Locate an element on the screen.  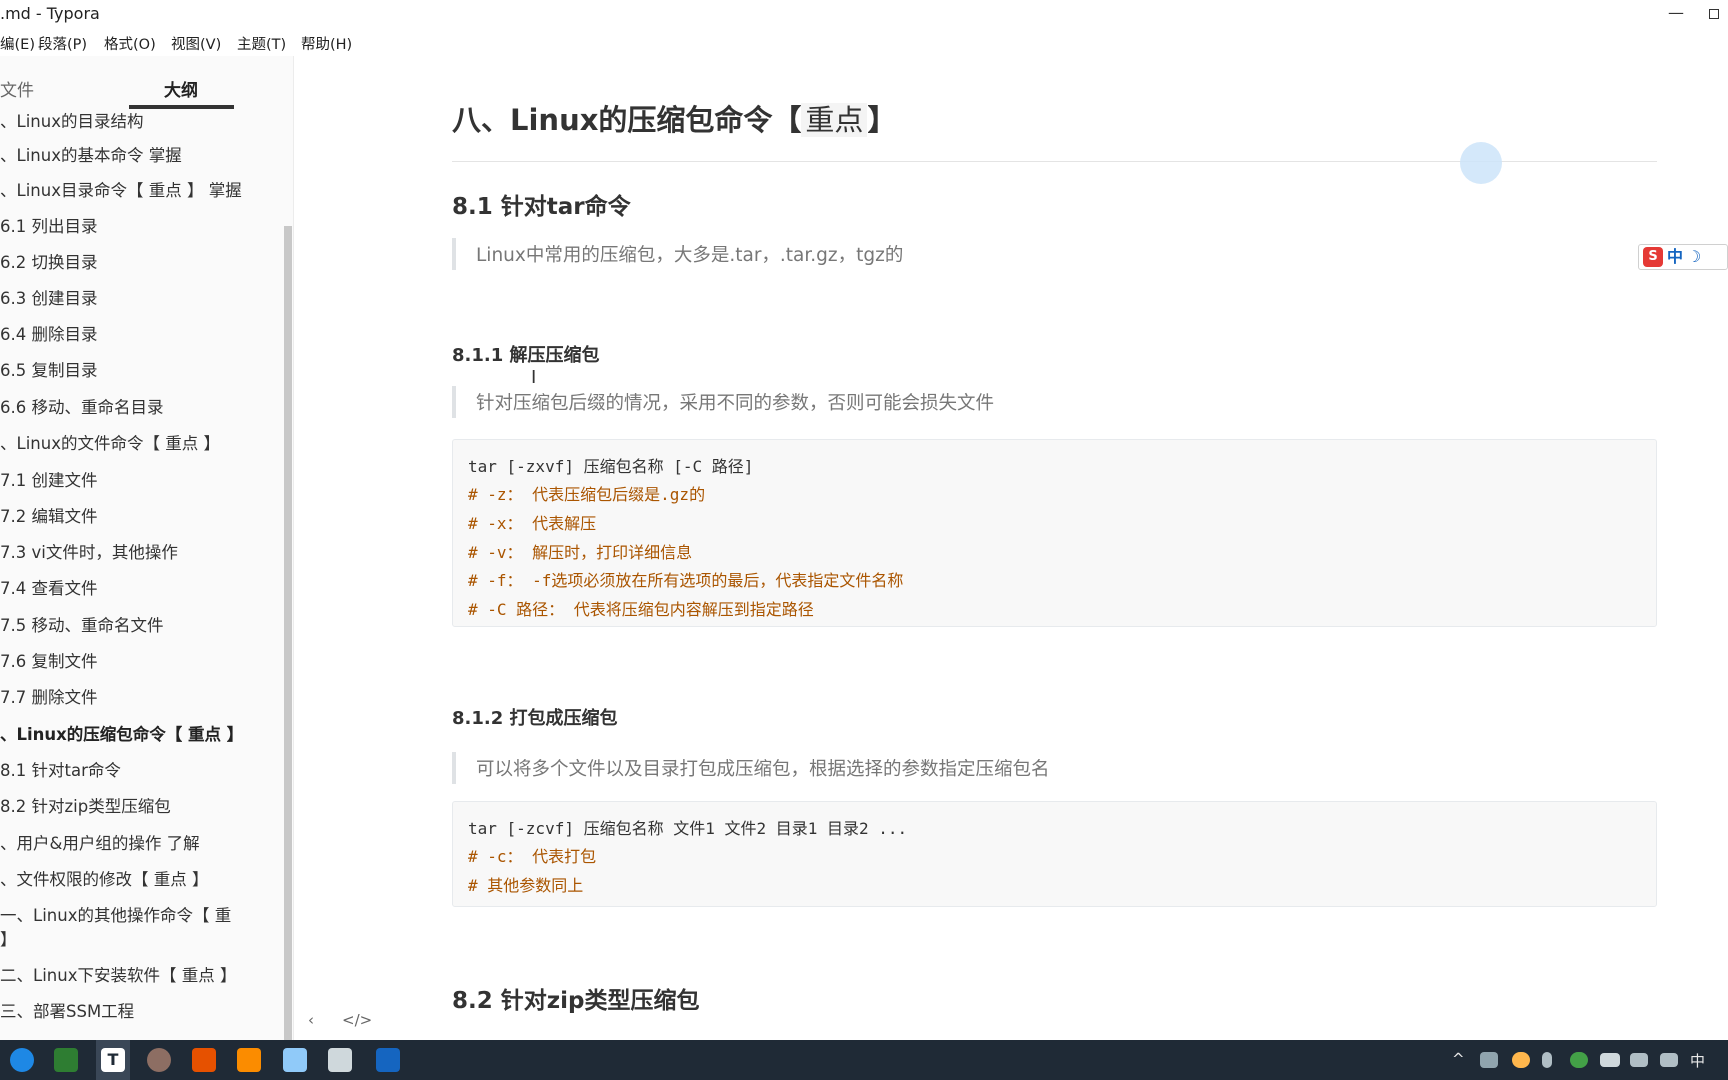
edge-icon is located at coordinates (22, 1060).